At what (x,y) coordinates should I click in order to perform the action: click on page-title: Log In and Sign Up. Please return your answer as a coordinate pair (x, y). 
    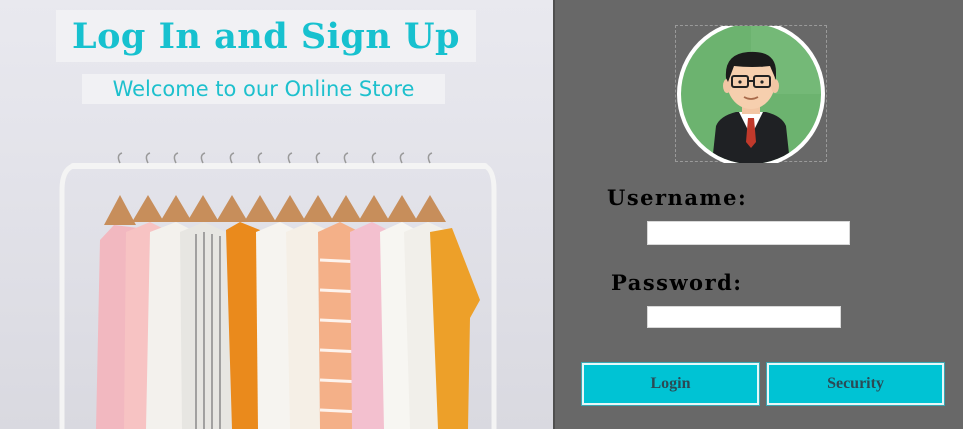
    Looking at the image, I should click on (266, 36).